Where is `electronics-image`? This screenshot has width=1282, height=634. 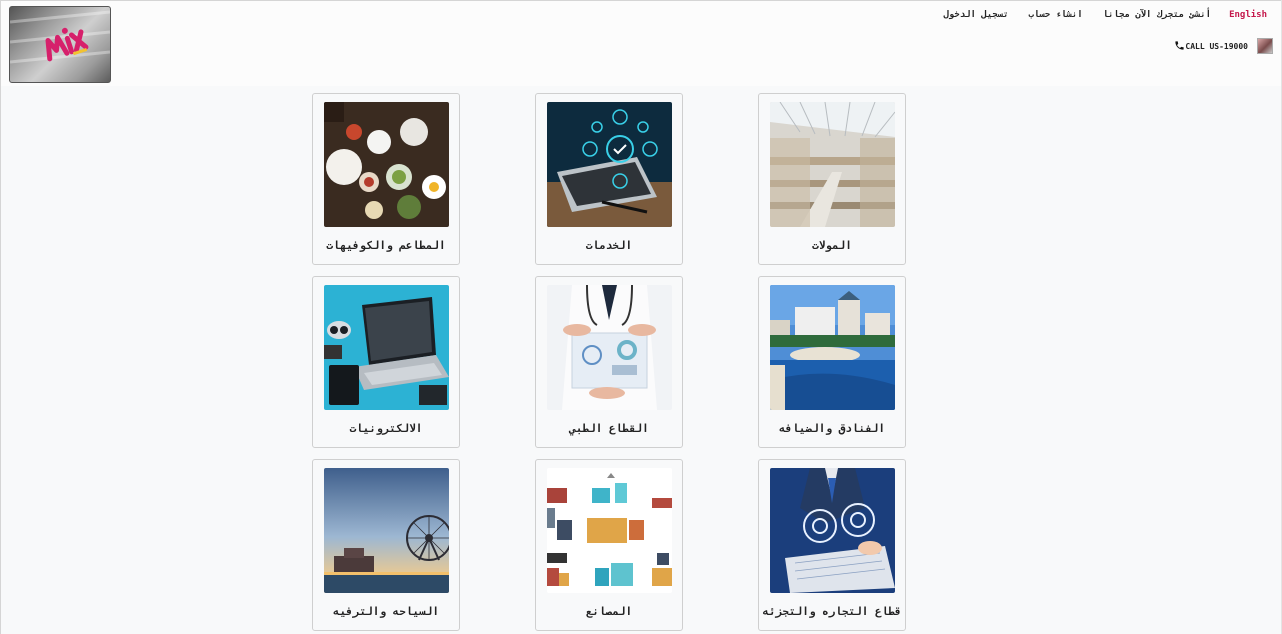
electronics-image is located at coordinates (386, 347).